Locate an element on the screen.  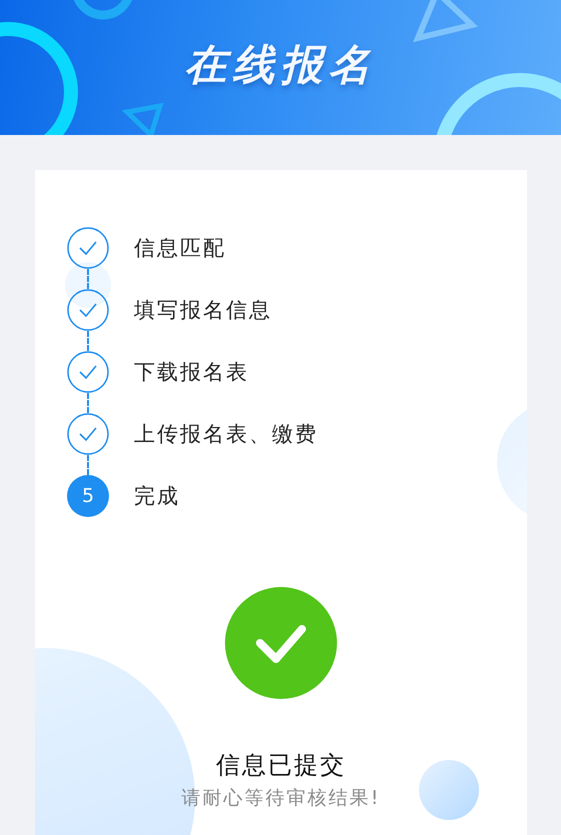
step-label: 下载报名表 is located at coordinates (191, 372).